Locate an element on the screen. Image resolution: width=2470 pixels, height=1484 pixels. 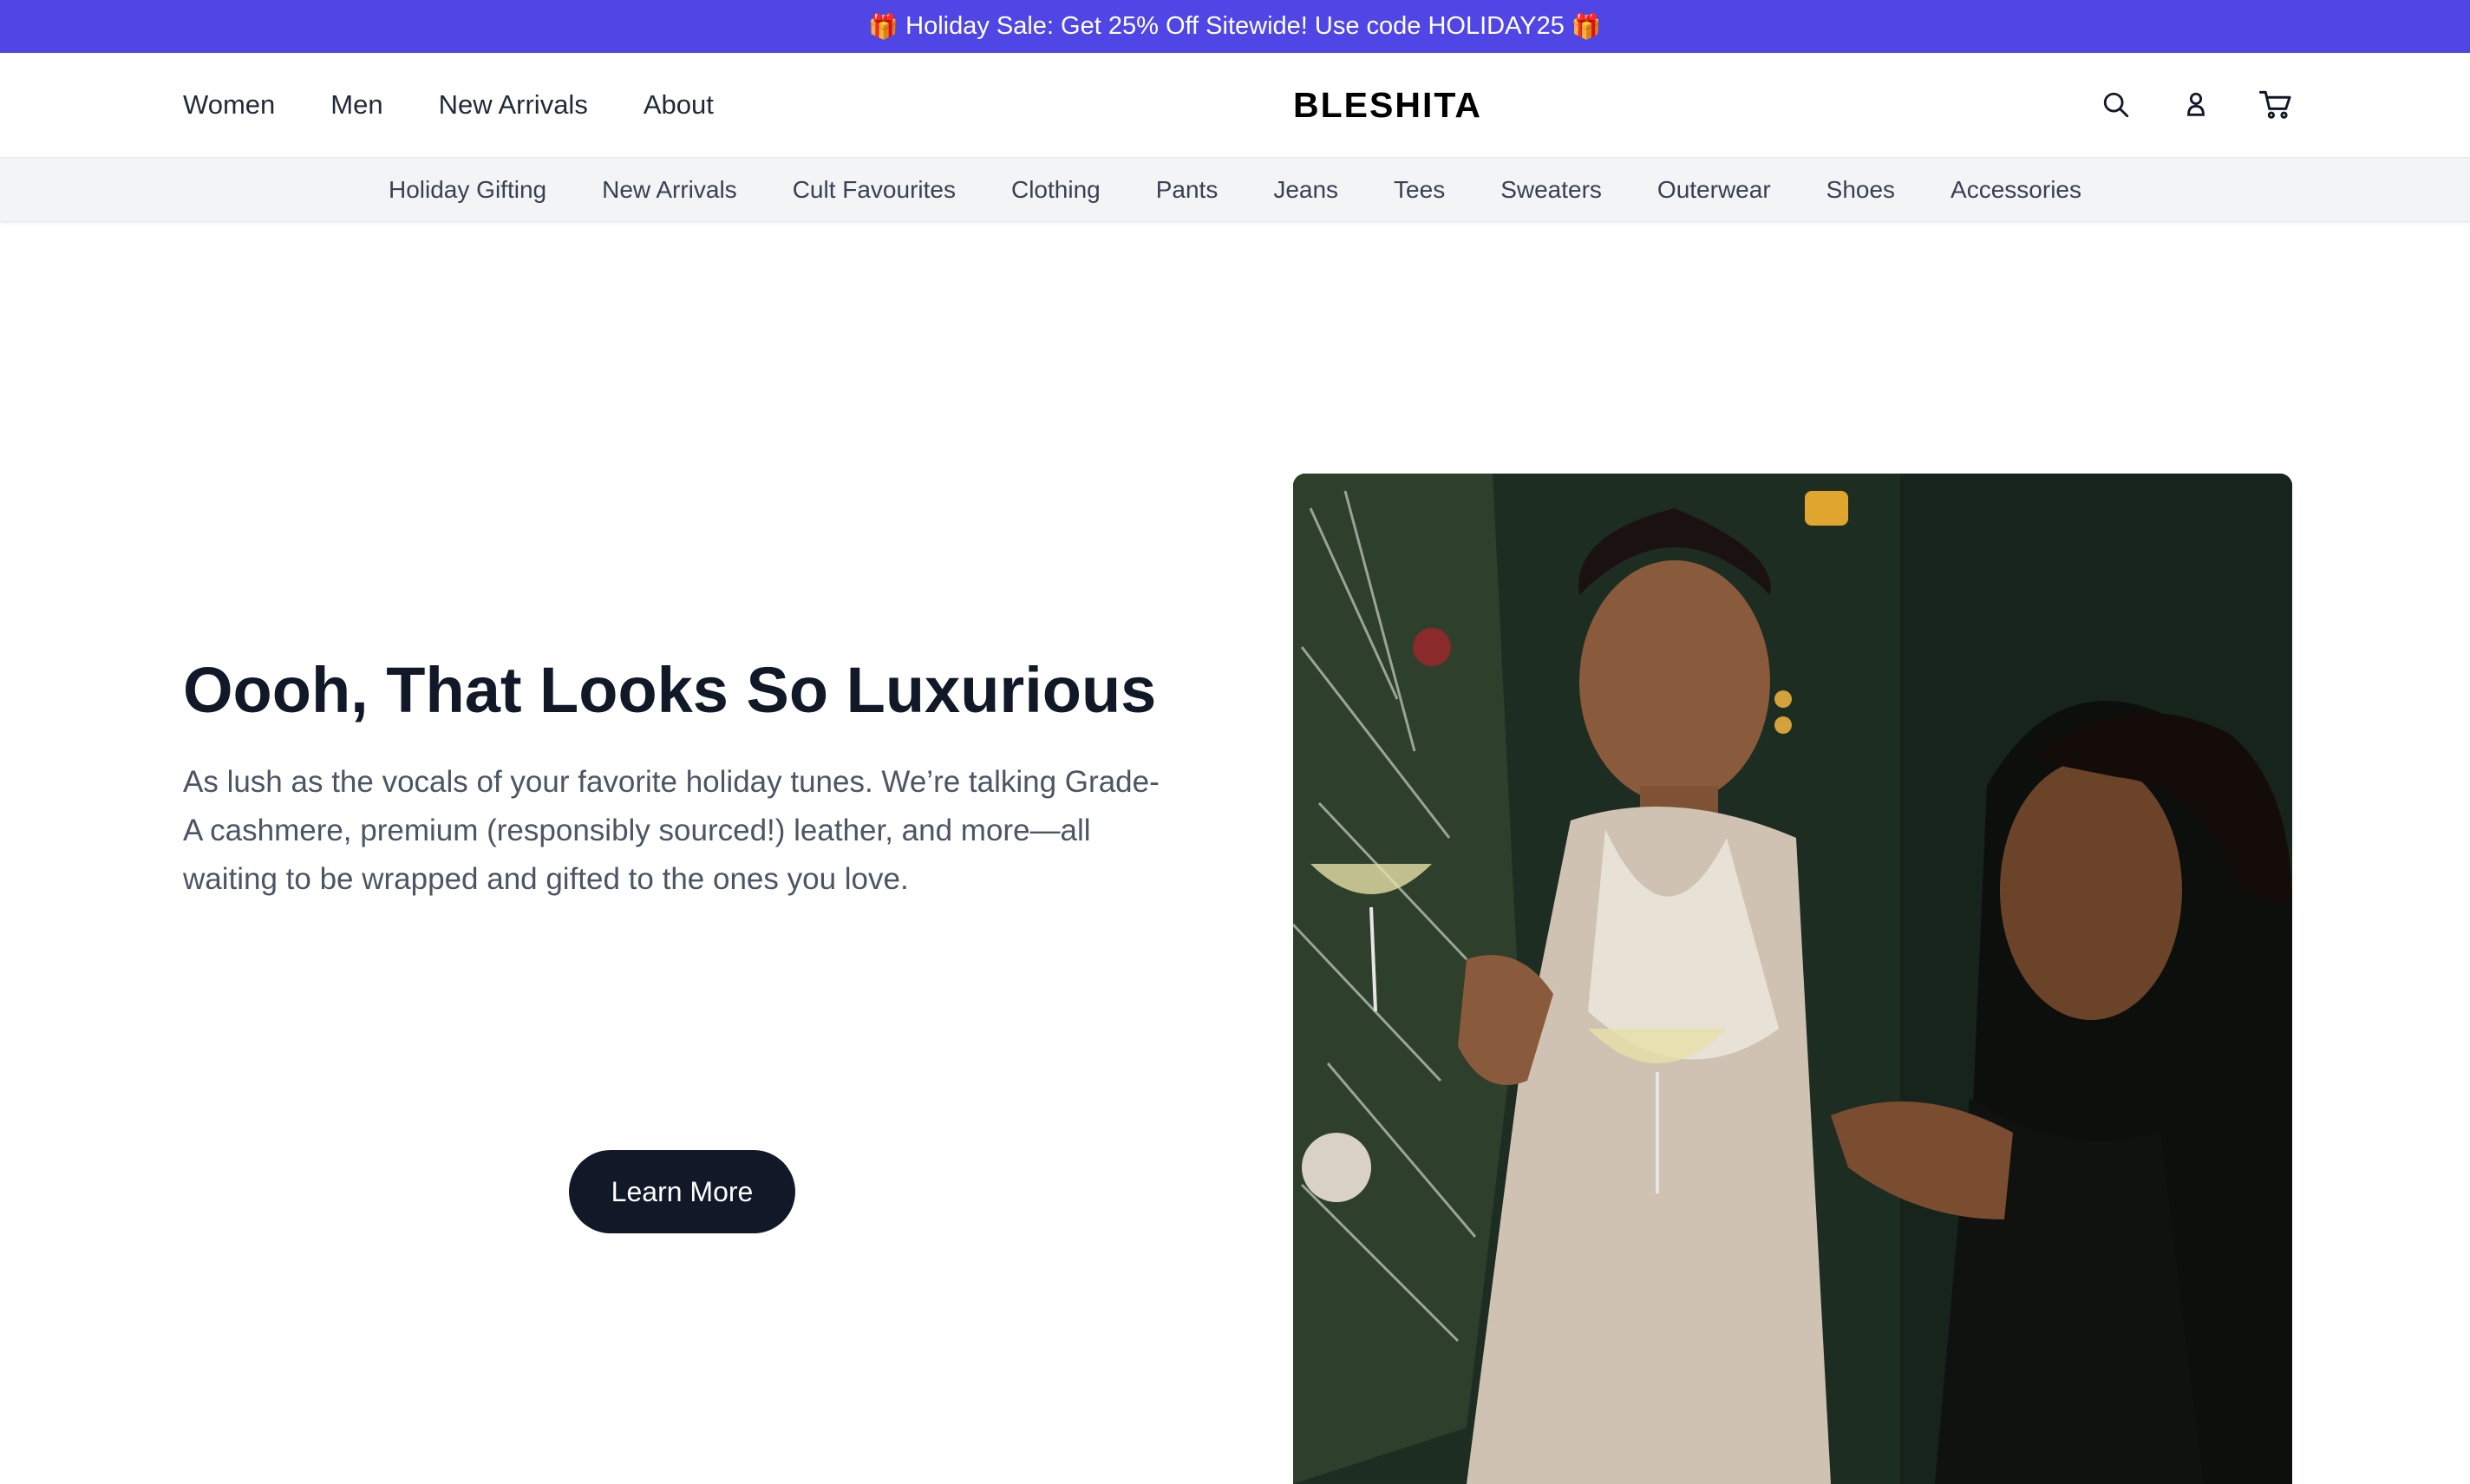
hero-headline: Oooh, That Looks So Luxurious is located at coordinates (670, 690).